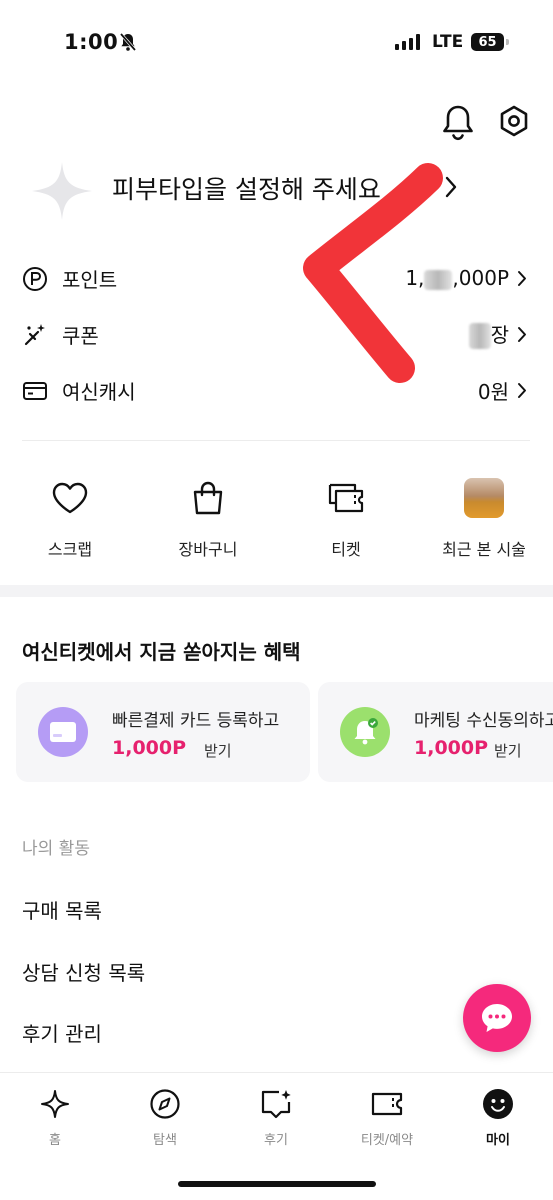 This screenshot has width=553, height=1200. I want to click on quick-ticket: 티켓, so click(346, 519).